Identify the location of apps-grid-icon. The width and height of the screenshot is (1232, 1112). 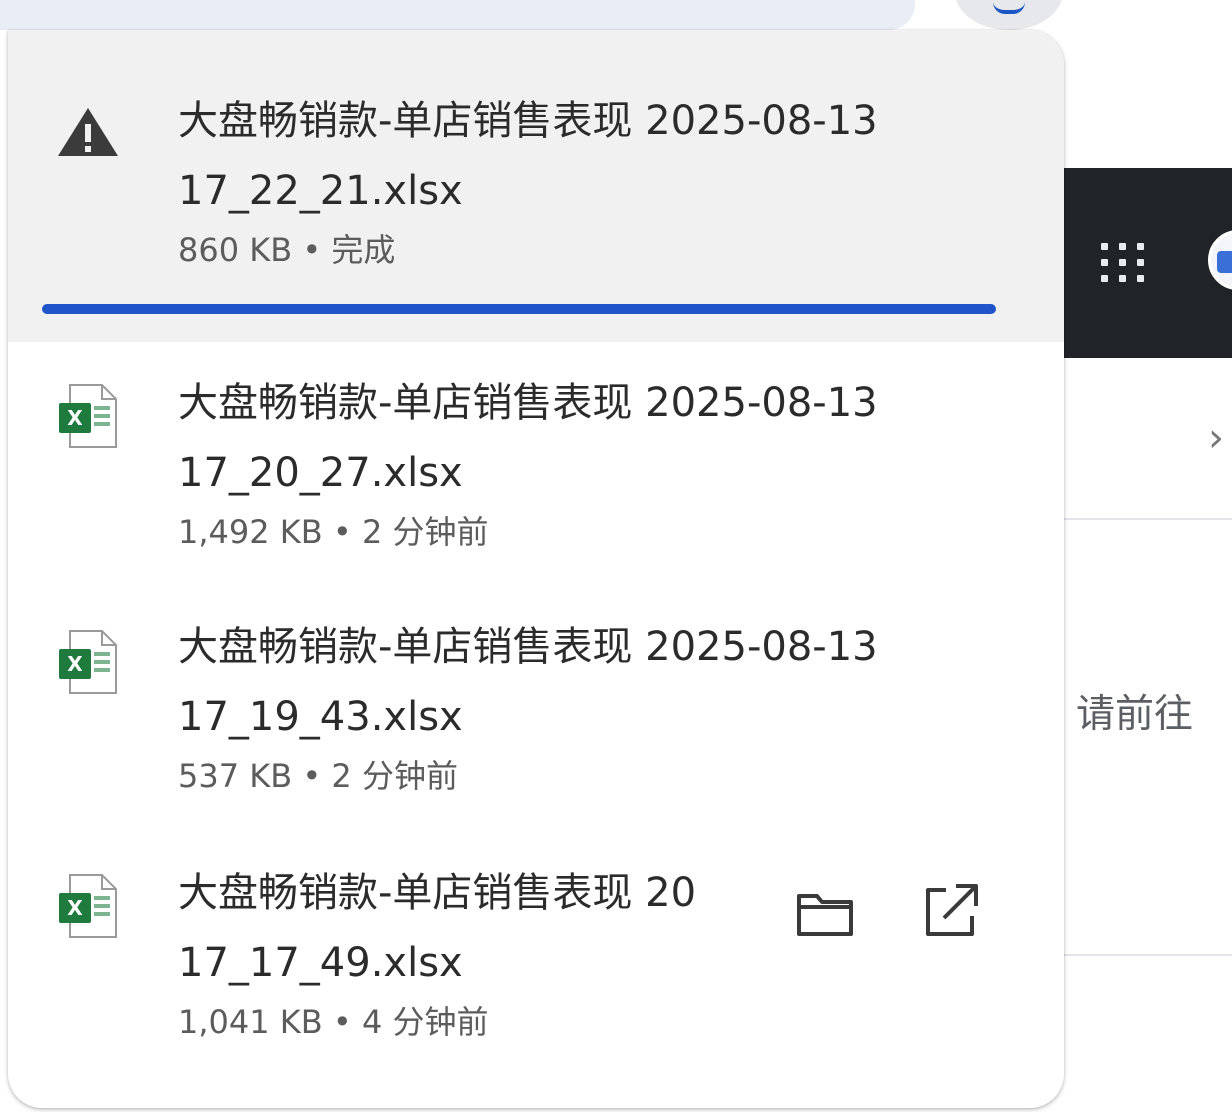
(1125, 264).